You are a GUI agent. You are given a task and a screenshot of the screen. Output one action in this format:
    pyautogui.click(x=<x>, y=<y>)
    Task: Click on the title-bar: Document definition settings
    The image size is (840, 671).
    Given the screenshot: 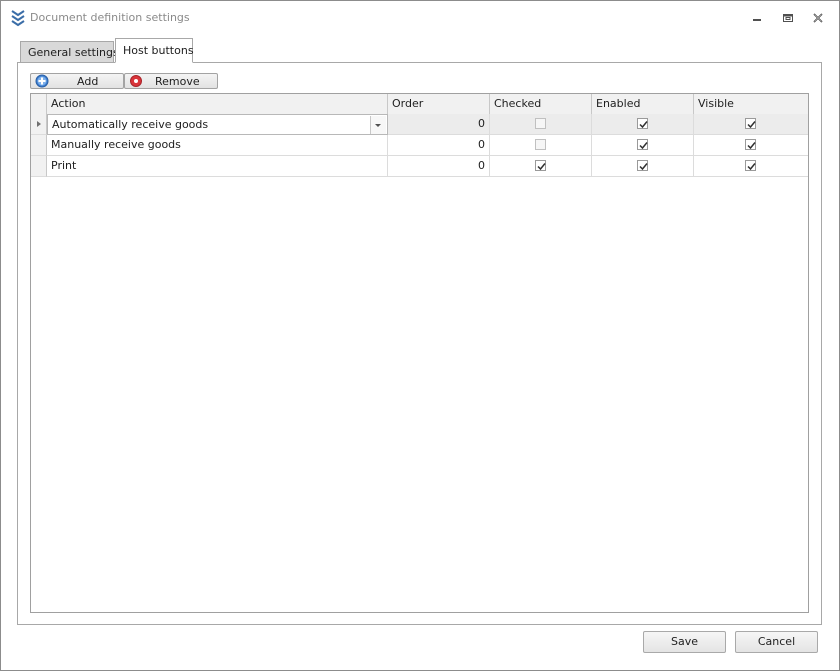 What is the action you would take?
    pyautogui.click(x=420, y=18)
    